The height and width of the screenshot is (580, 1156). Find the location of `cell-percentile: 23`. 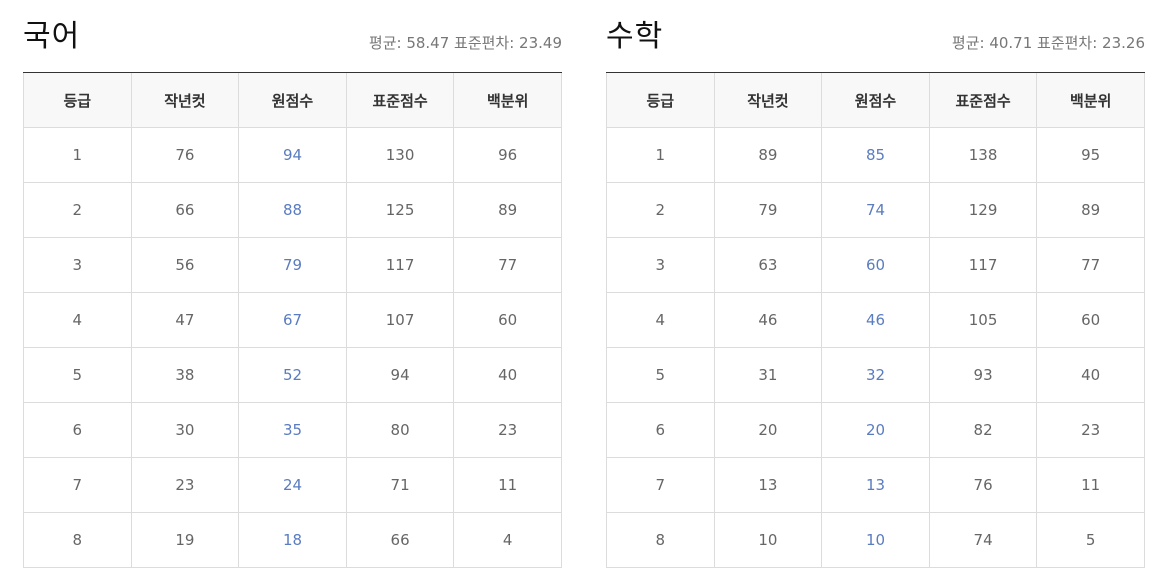

cell-percentile: 23 is located at coordinates (1090, 430).